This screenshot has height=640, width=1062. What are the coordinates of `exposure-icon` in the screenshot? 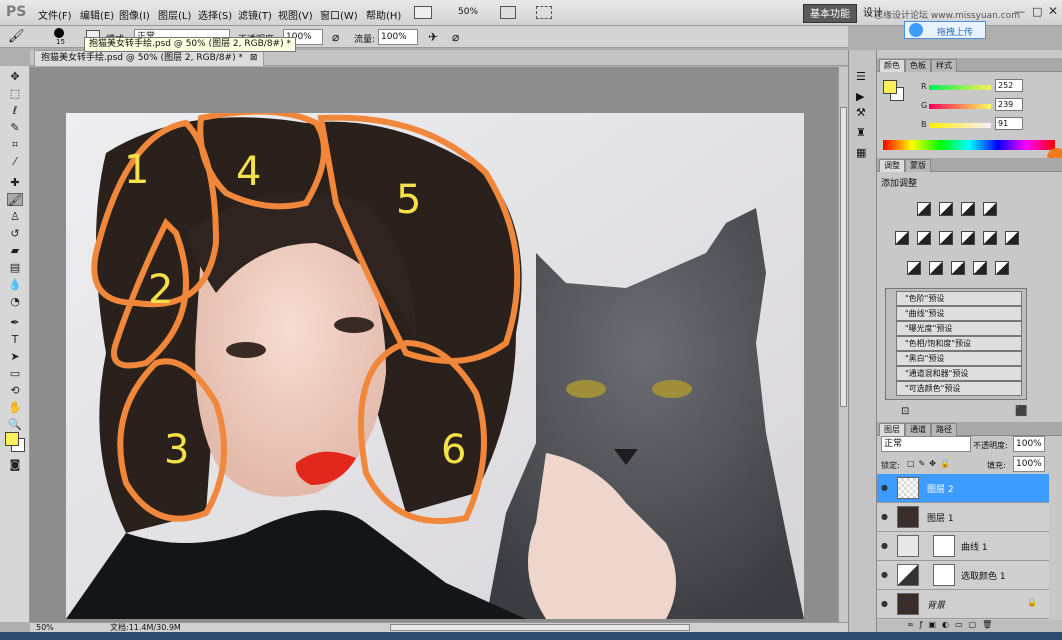 It's located at (990, 209).